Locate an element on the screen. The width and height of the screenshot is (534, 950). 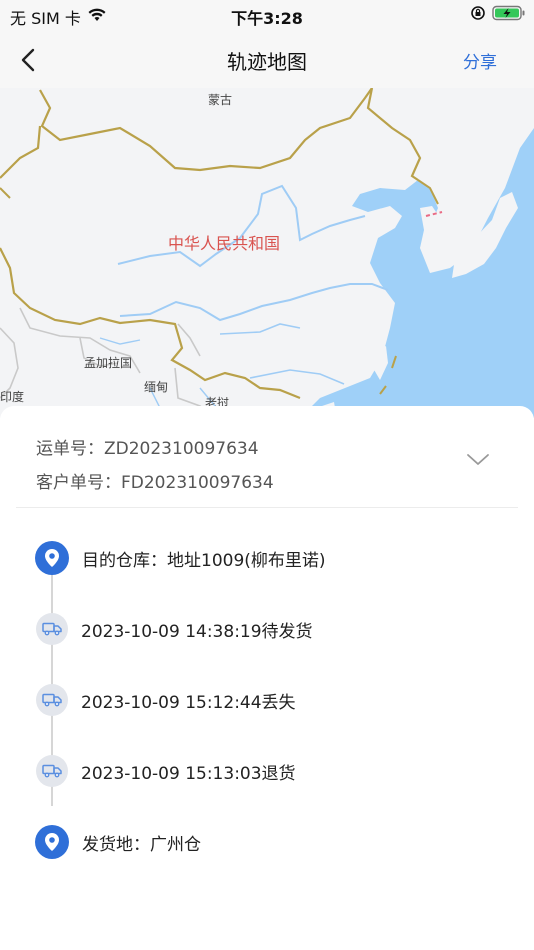
map-label-india: 印度 is located at coordinates (12, 397).